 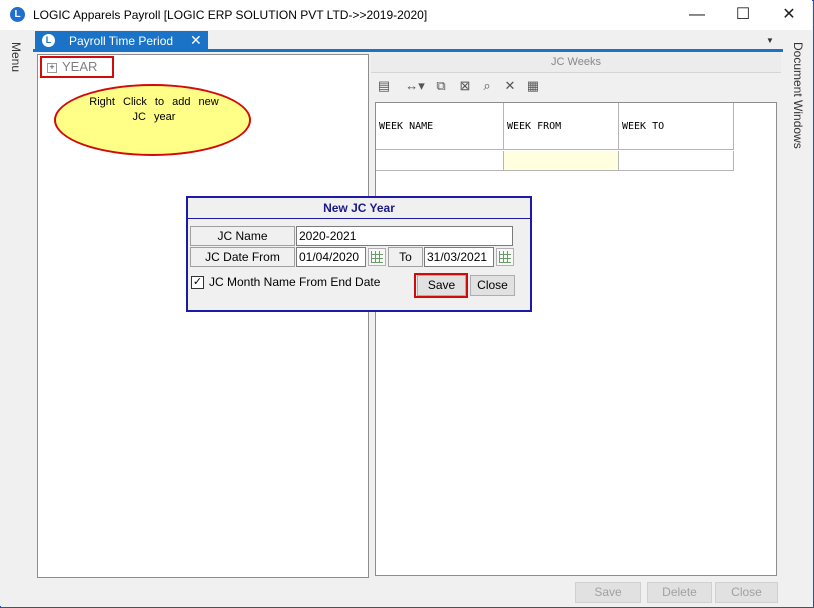 I want to click on column-header-week-from: WEEK FROM, so click(x=561, y=126).